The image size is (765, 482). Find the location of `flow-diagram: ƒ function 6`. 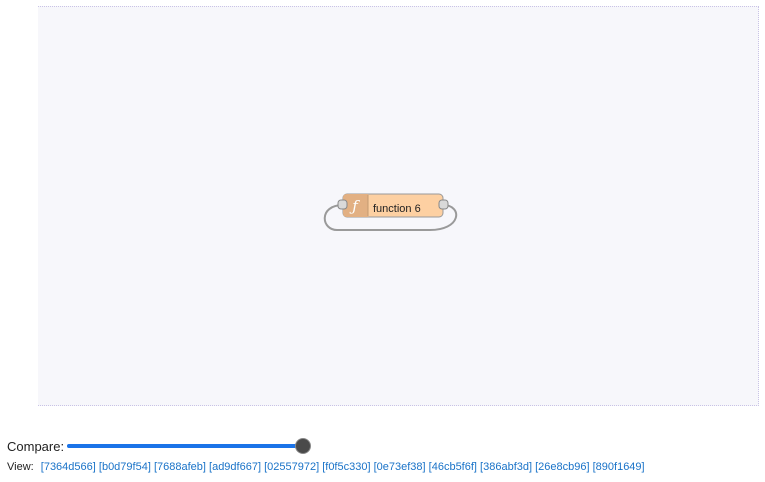

flow-diagram: ƒ function 6 is located at coordinates (390, 212).